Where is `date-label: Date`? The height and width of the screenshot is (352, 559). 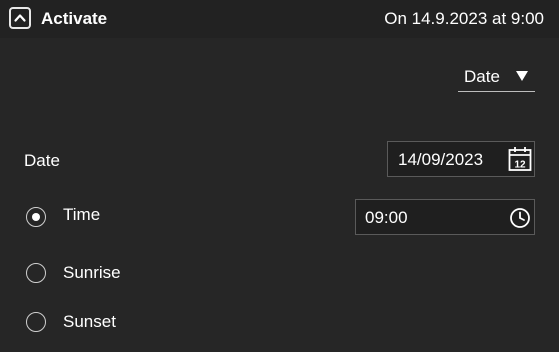 date-label: Date is located at coordinates (42, 160).